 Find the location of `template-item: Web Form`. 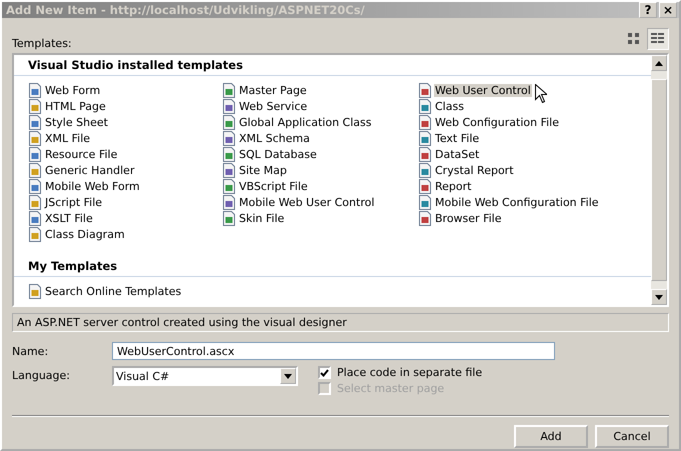

template-item: Web Form is located at coordinates (73, 90).